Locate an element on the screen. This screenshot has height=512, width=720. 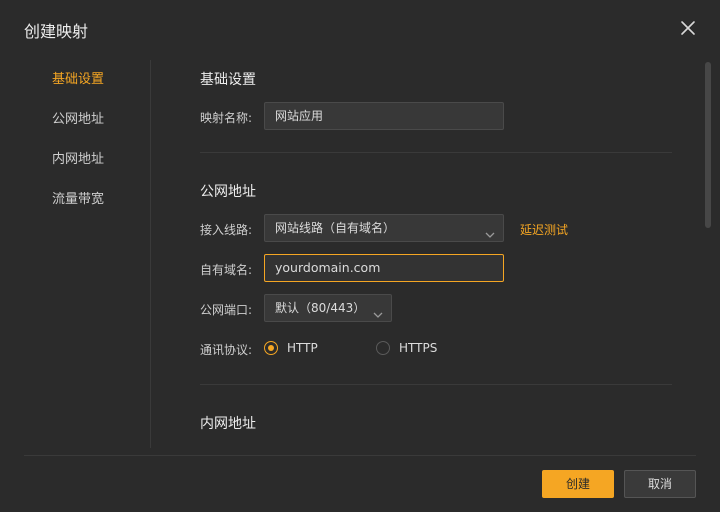
access-line-select: 网站线路（自有域名） is located at coordinates (384, 228).